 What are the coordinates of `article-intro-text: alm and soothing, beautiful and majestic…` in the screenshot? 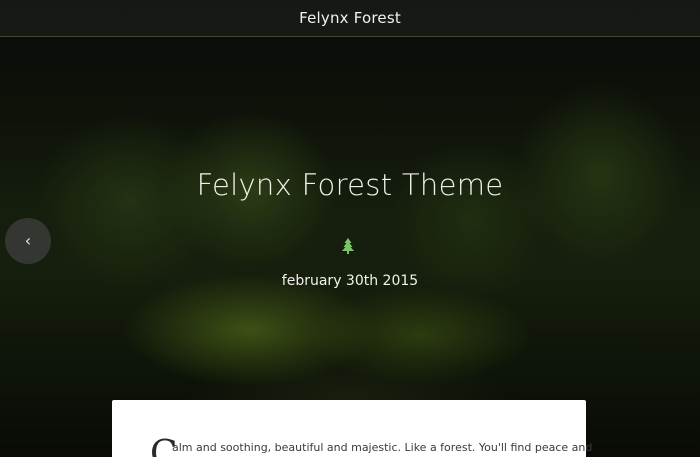 It's located at (382, 447).